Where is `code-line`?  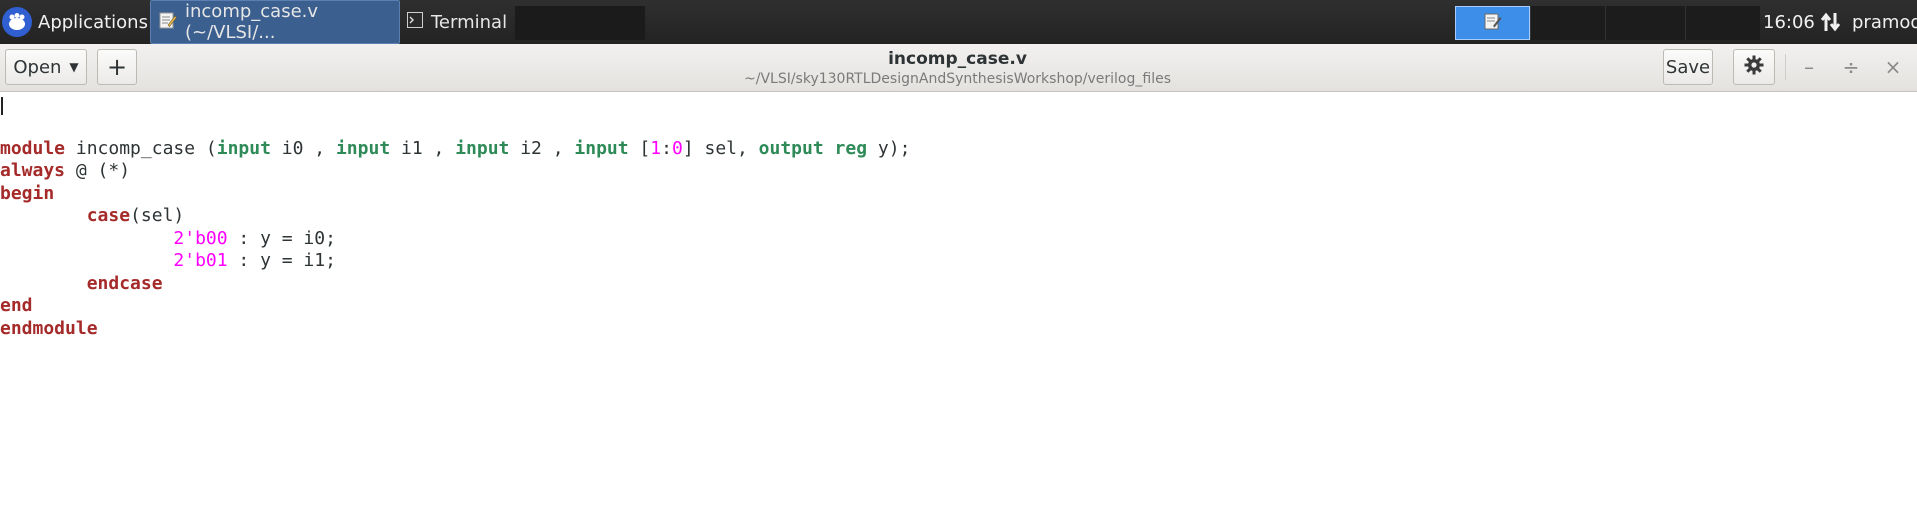 code-line is located at coordinates (455, 126).